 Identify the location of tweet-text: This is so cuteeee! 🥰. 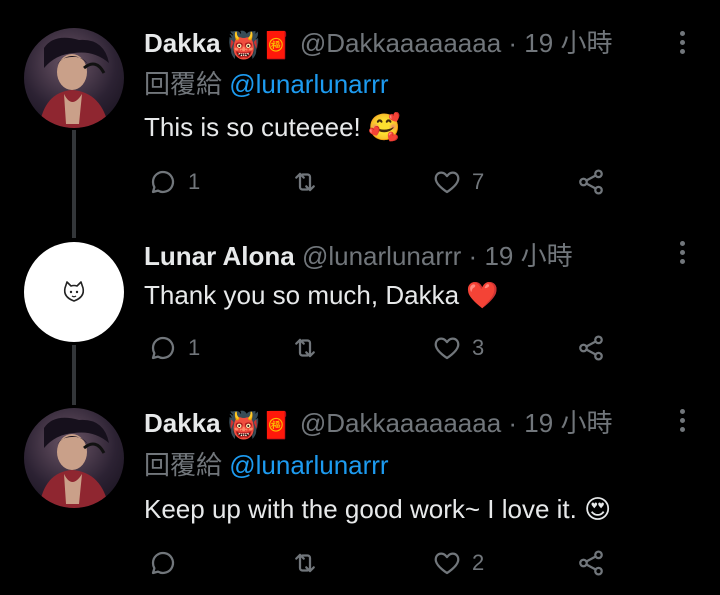
(272, 127).